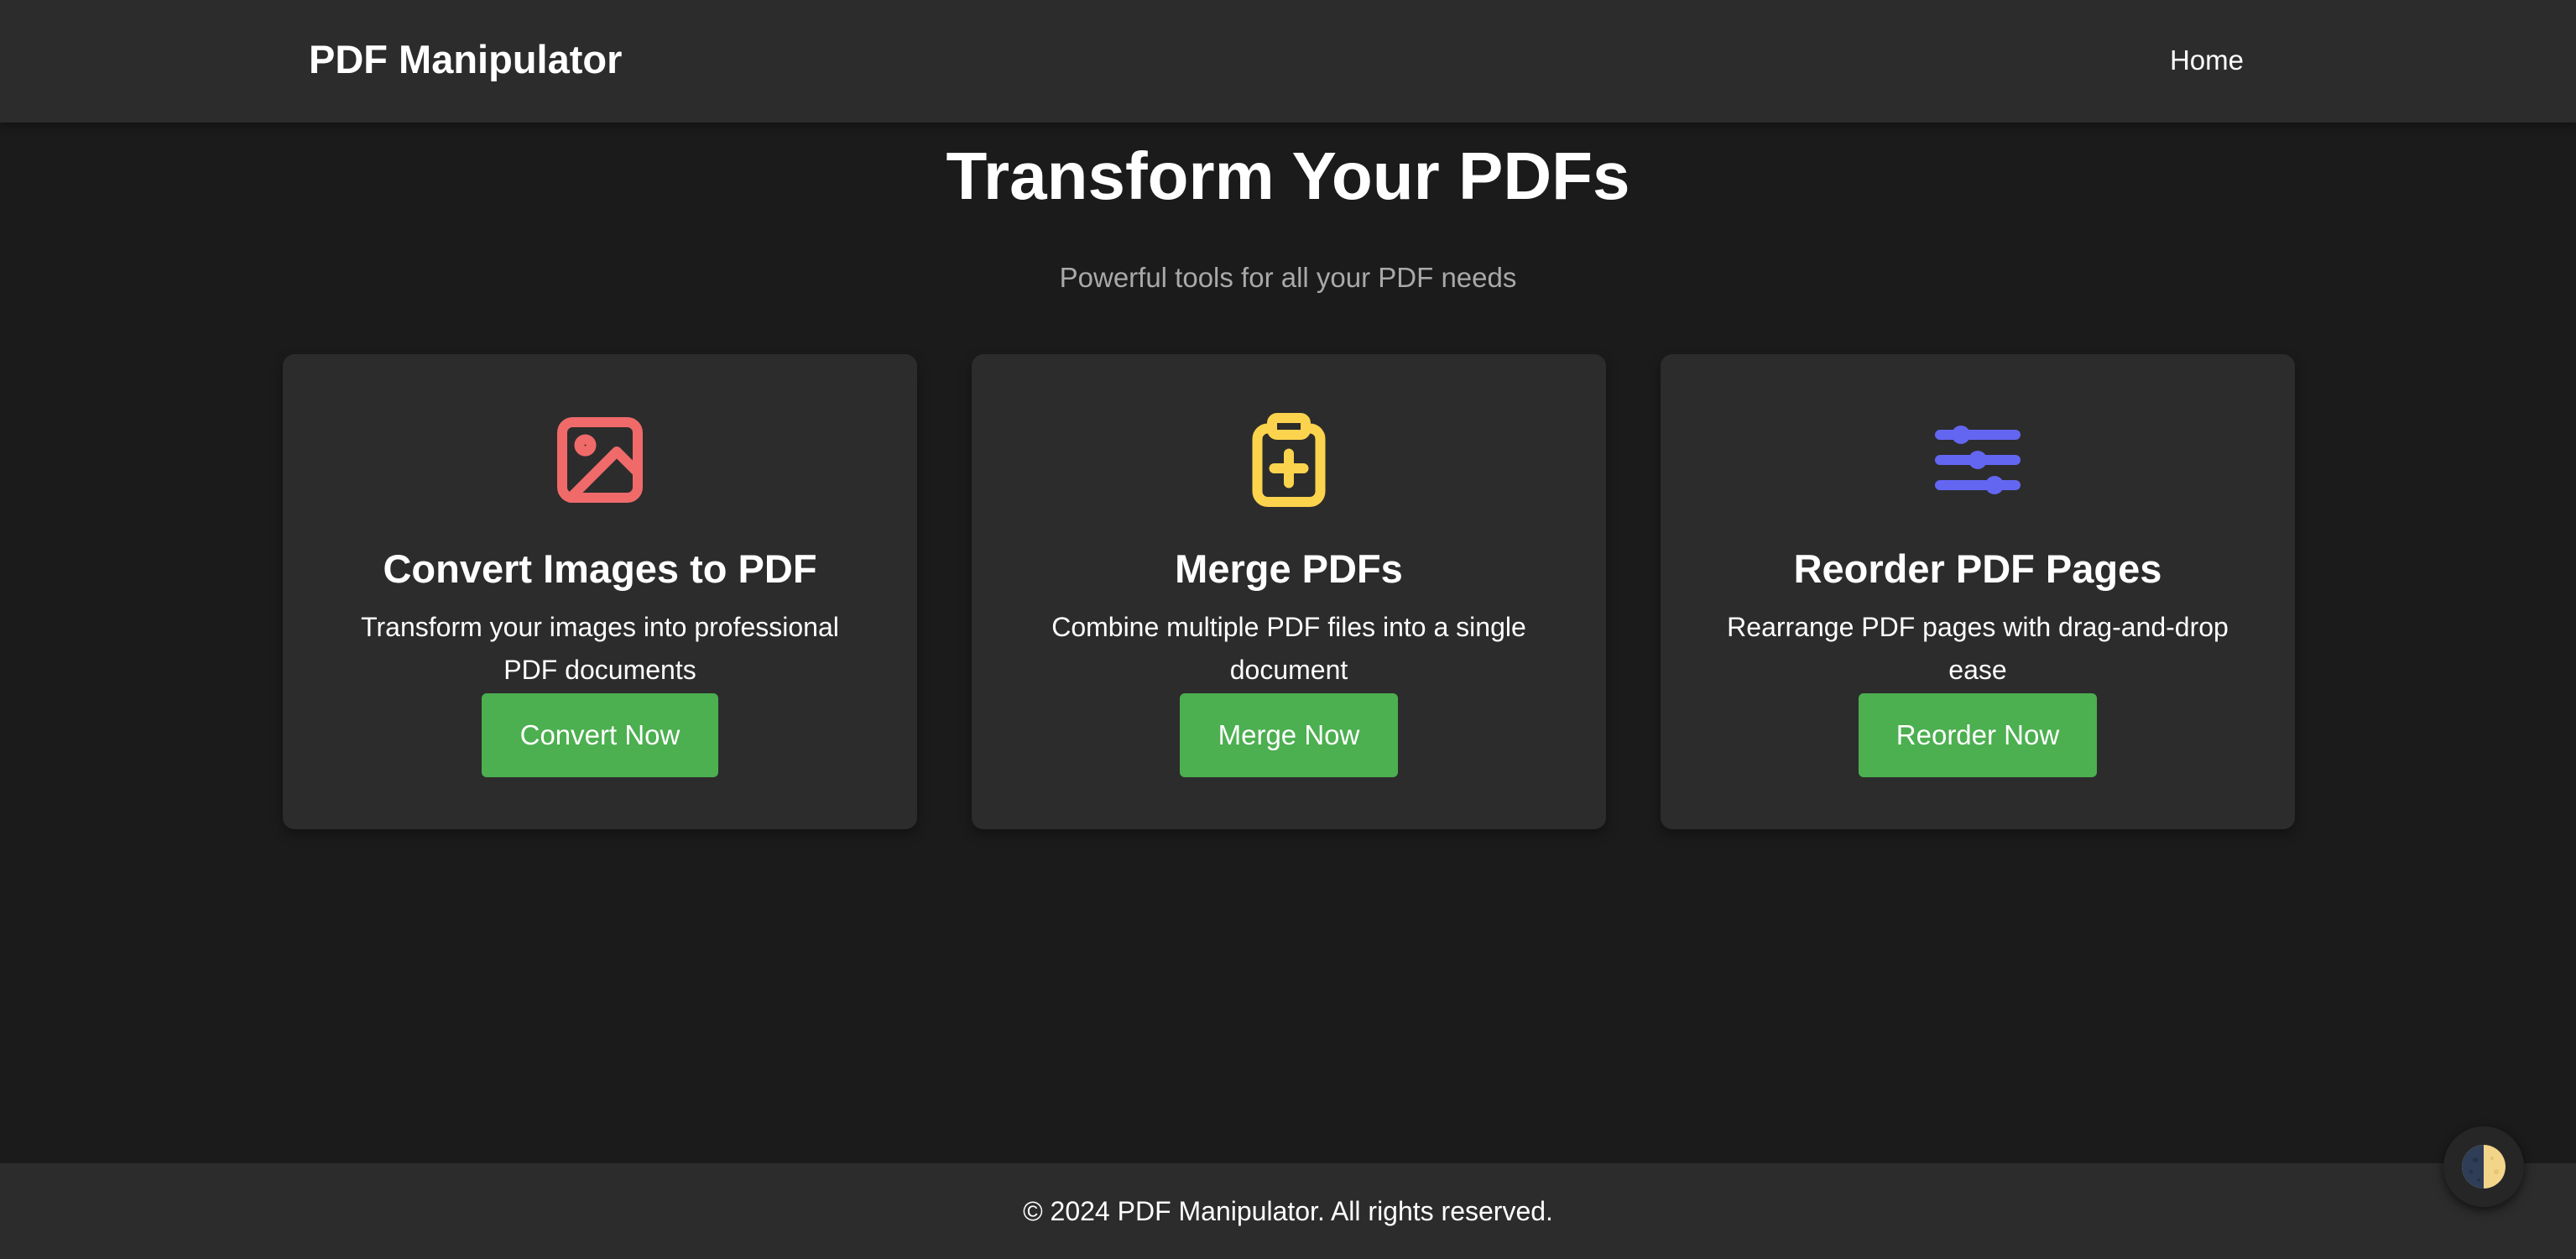  I want to click on merge-now-button: Merge Now, so click(1289, 735).